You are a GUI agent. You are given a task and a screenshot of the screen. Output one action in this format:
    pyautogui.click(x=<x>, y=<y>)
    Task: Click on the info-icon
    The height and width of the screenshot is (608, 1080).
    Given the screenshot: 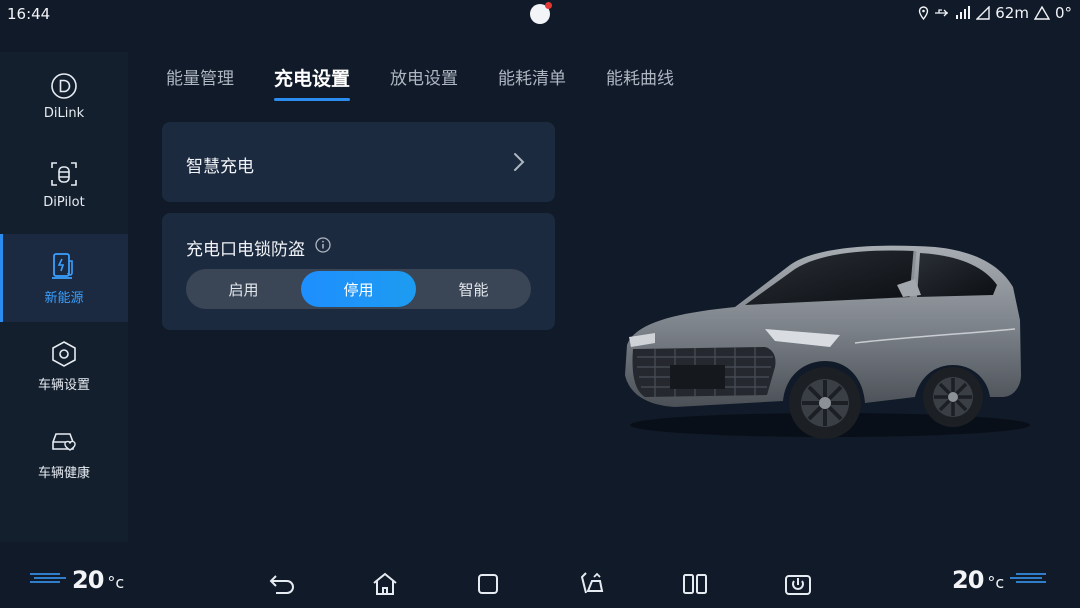 What is the action you would take?
    pyautogui.click(x=323, y=247)
    